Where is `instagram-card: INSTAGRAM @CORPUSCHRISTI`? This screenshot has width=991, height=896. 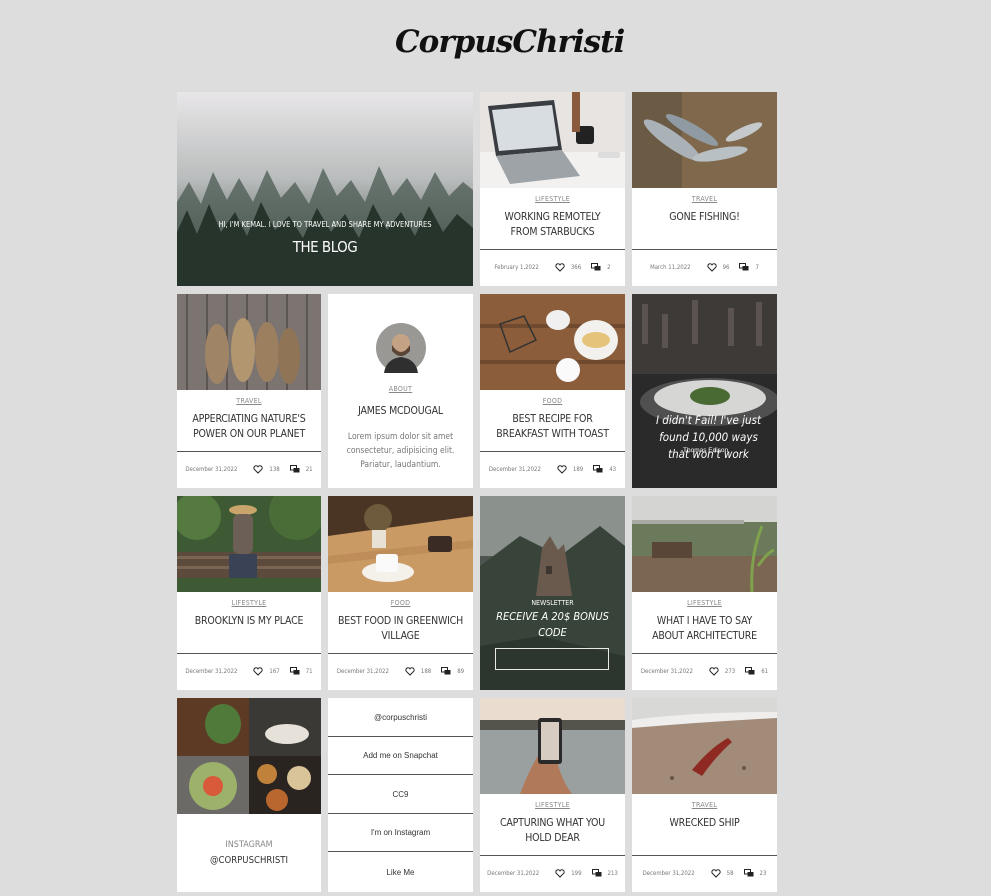
instagram-card: INSTAGRAM @CORPUSCHRISTI is located at coordinates (249, 795).